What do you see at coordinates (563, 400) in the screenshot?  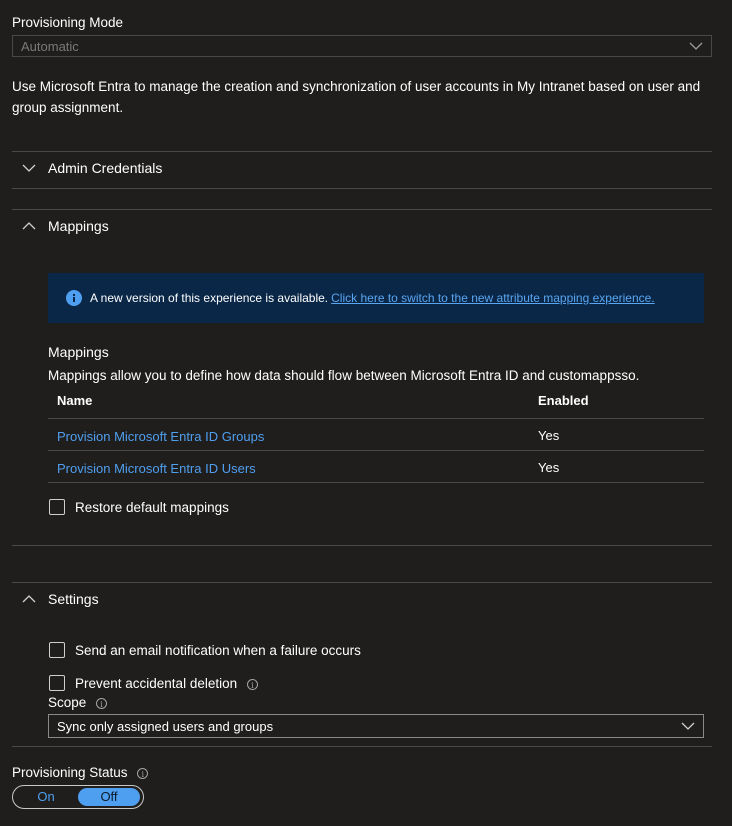 I see `column-header-enabled: Enabled` at bounding box center [563, 400].